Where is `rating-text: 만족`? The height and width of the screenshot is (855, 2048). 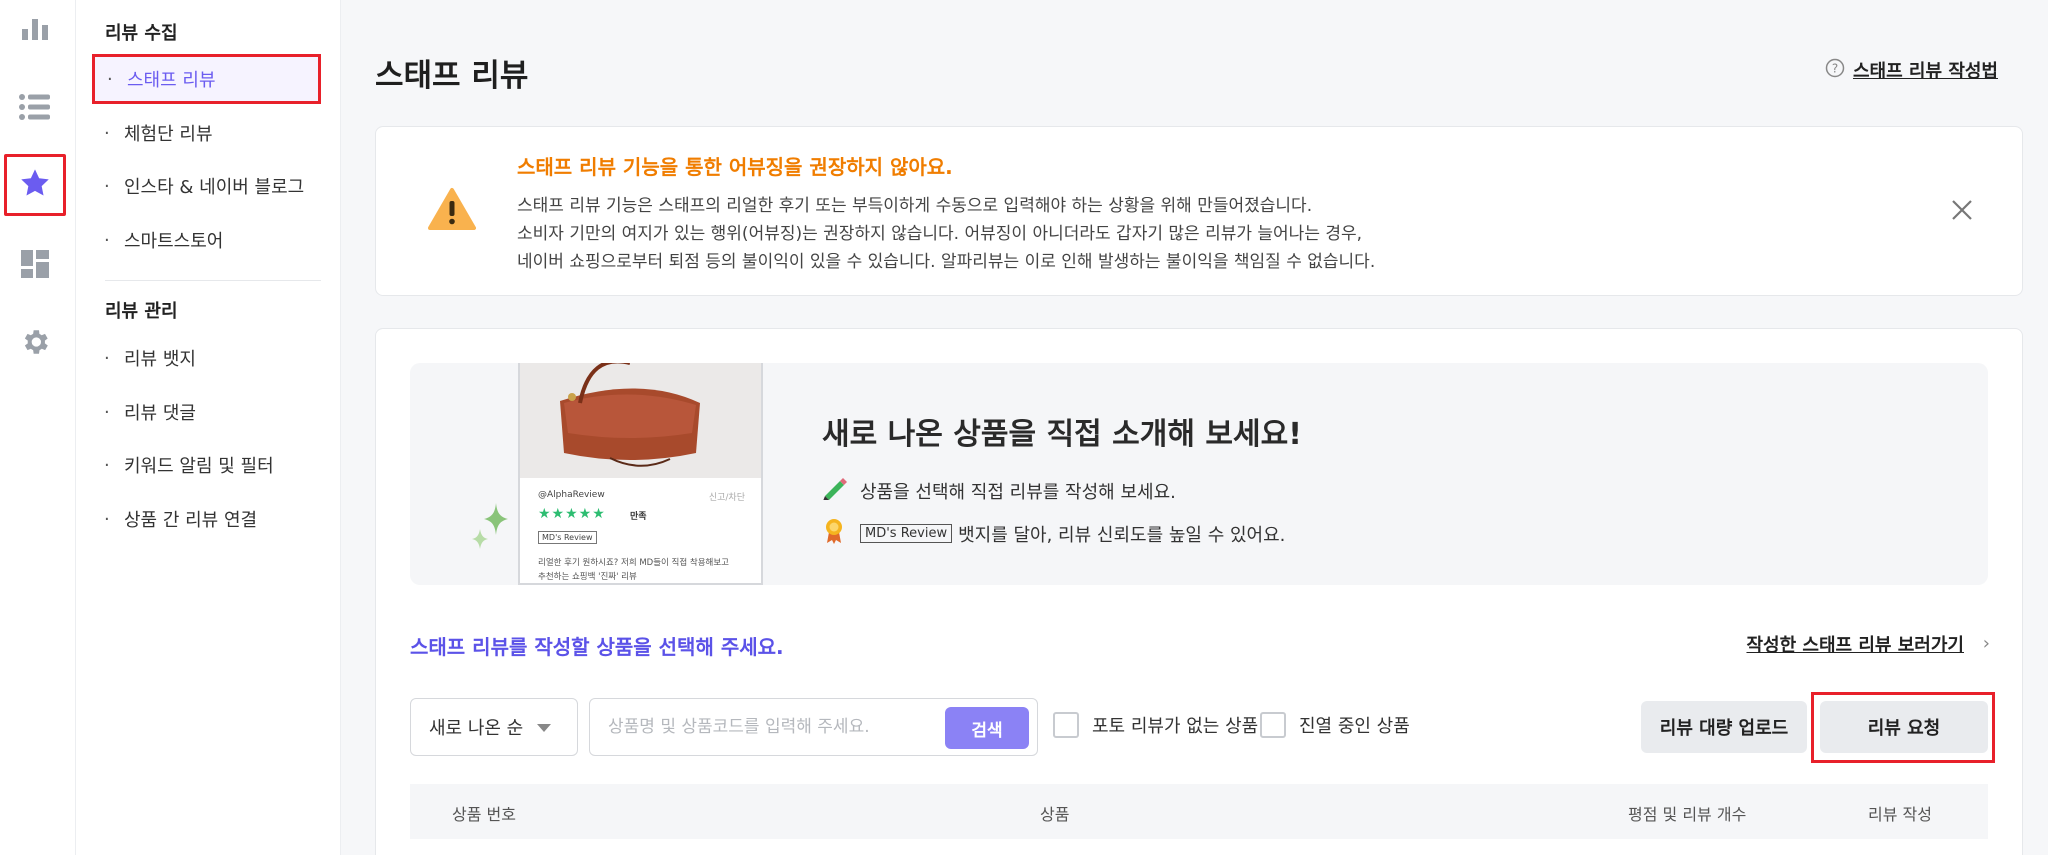
rating-text: 만족 is located at coordinates (638, 517).